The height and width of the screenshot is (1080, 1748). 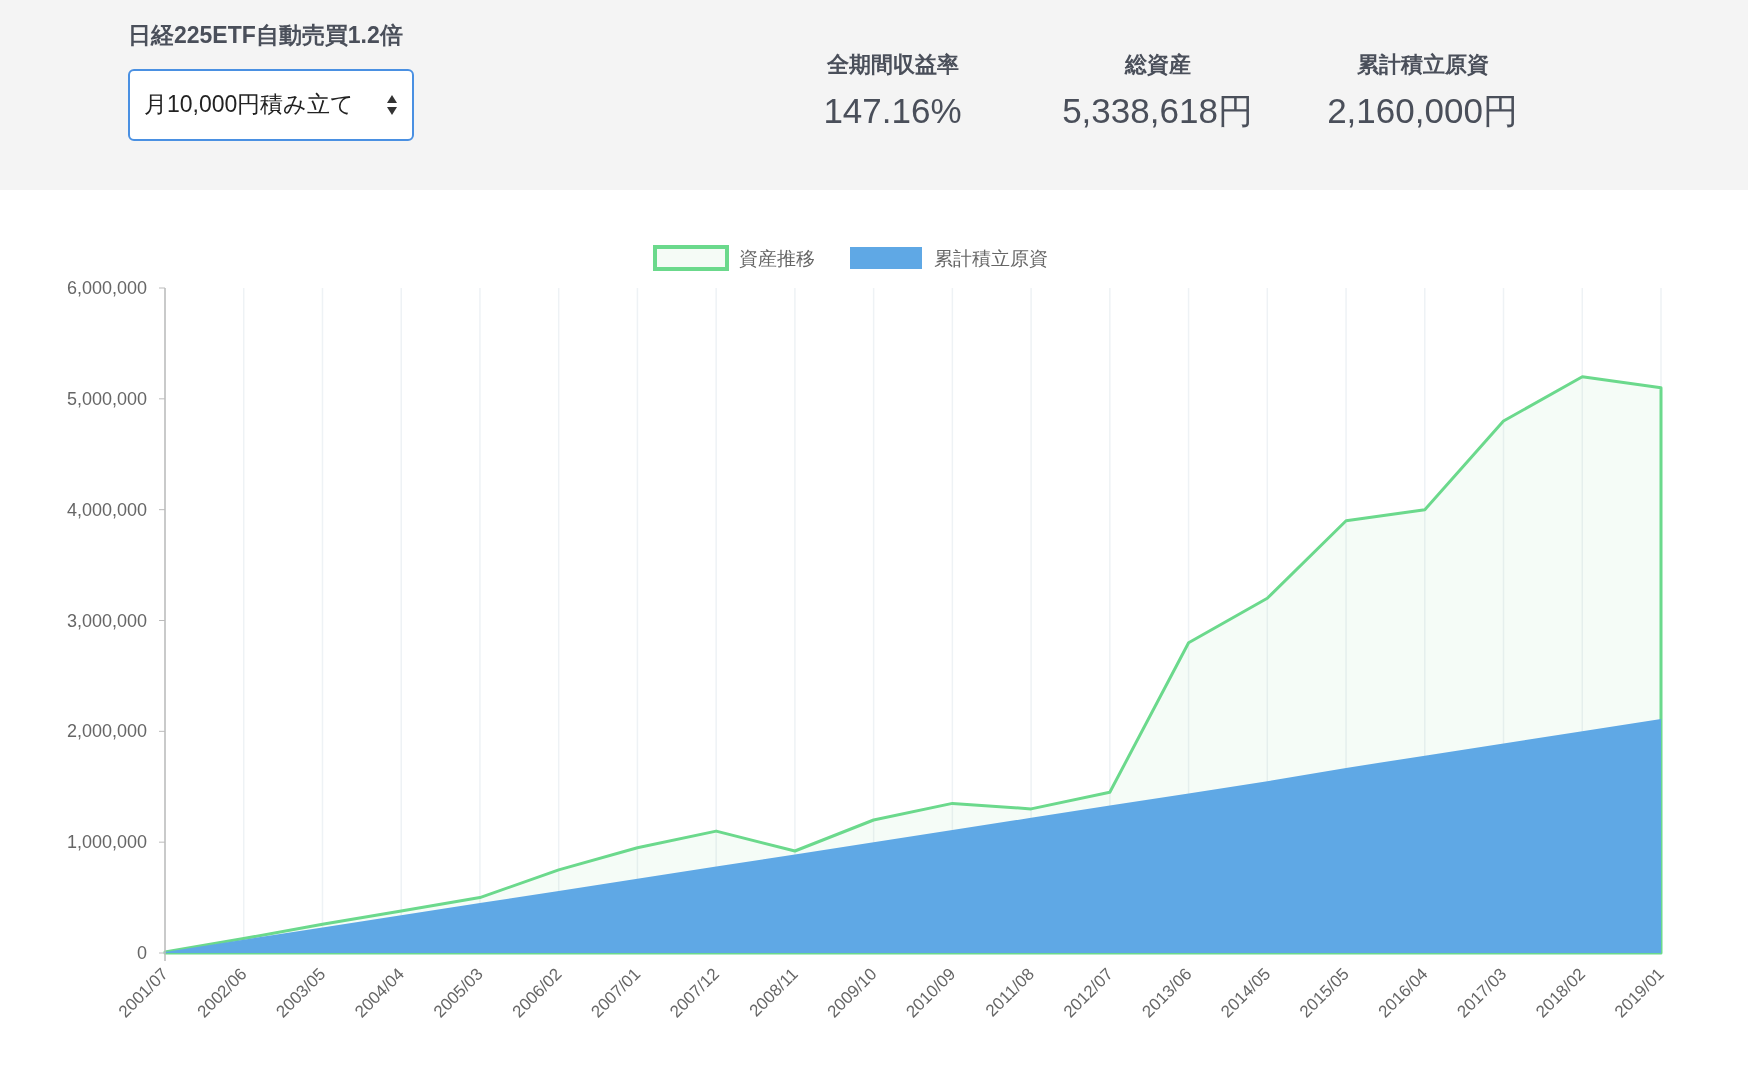 What do you see at coordinates (106, 288) in the screenshot?
I see `y-tick-label: 6,000,000` at bounding box center [106, 288].